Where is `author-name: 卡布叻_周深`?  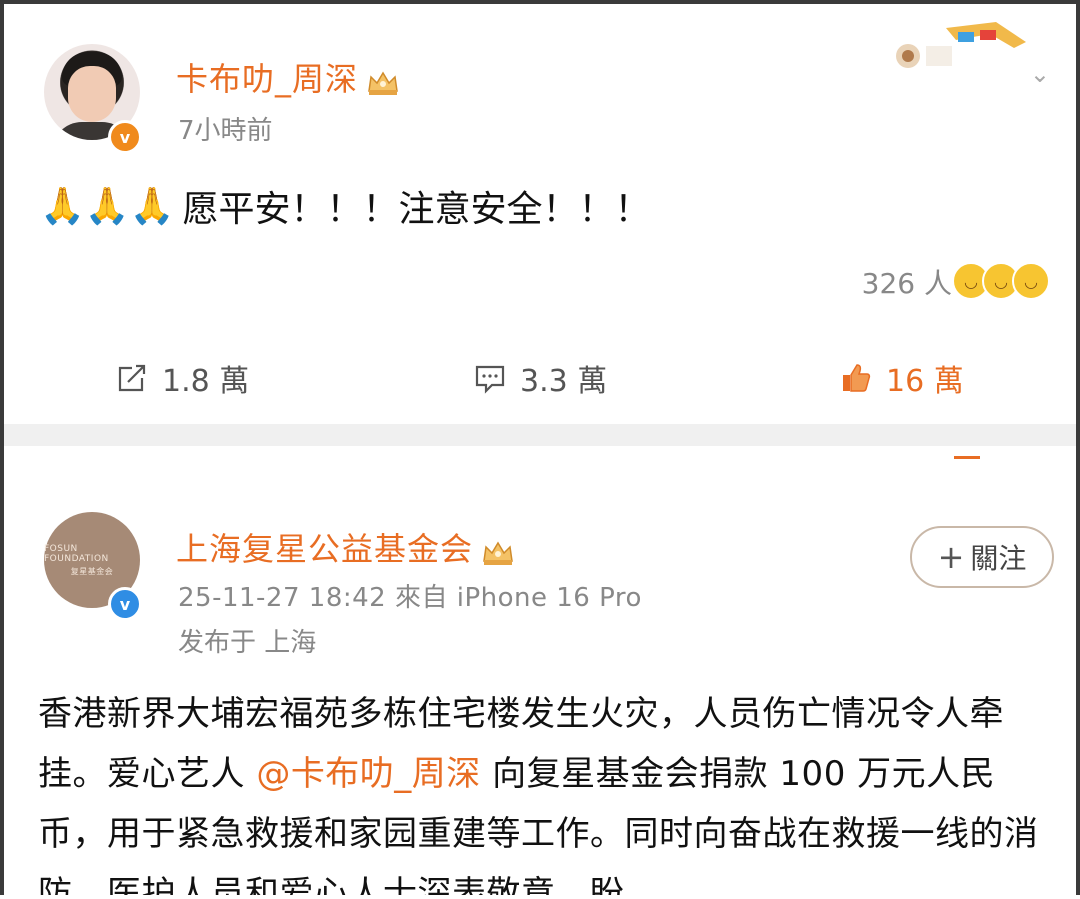 author-name: 卡布叻_周深 is located at coordinates (288, 77).